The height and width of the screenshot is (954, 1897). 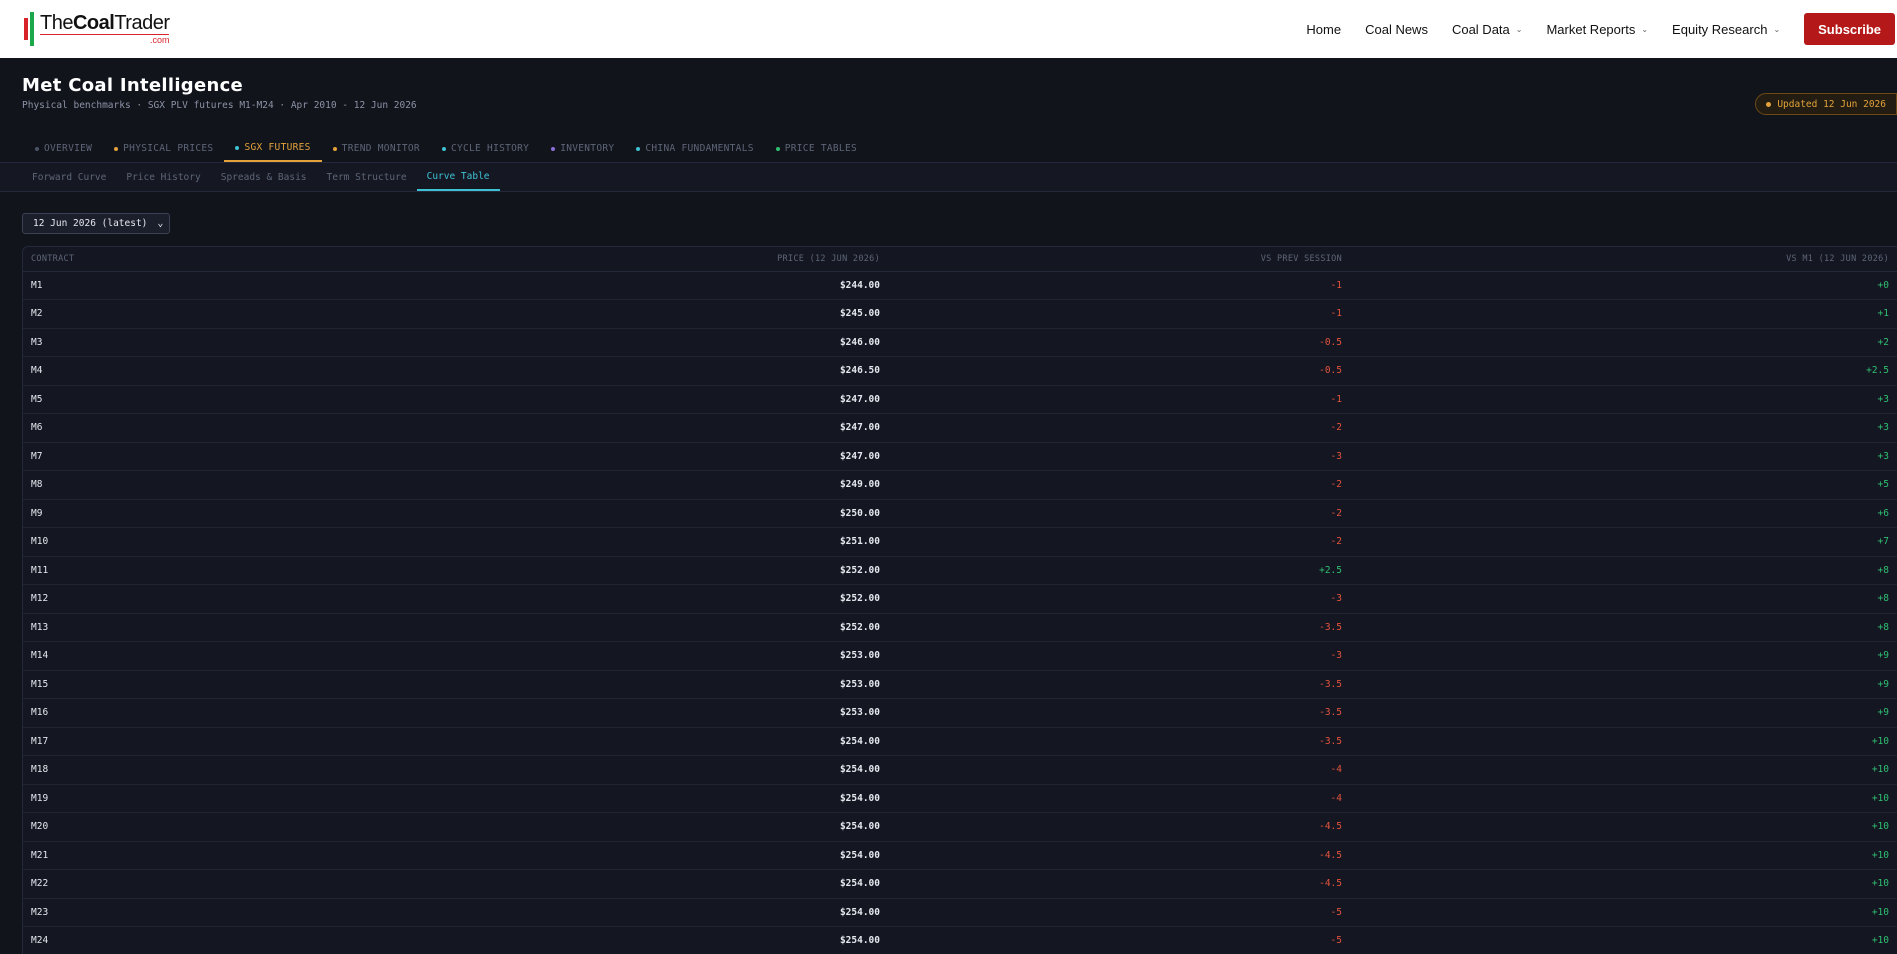 What do you see at coordinates (83, 285) in the screenshot?
I see `contract-cell: M1` at bounding box center [83, 285].